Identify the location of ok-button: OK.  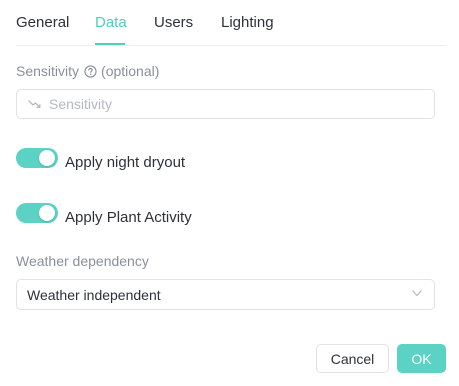
(421, 358).